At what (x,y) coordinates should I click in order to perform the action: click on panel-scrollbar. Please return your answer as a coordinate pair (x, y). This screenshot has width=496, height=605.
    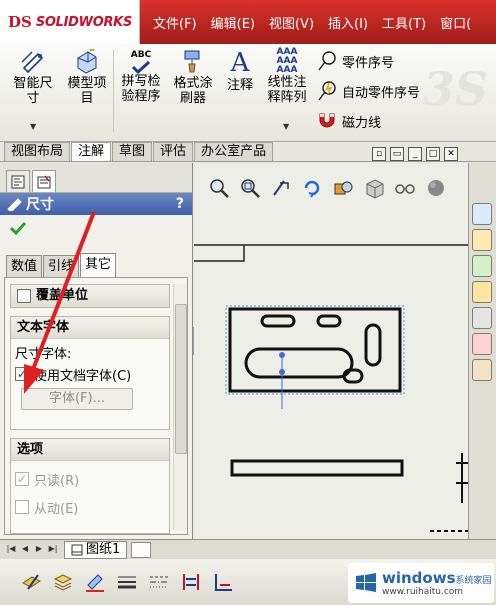
    Looking at the image, I should click on (180, 407).